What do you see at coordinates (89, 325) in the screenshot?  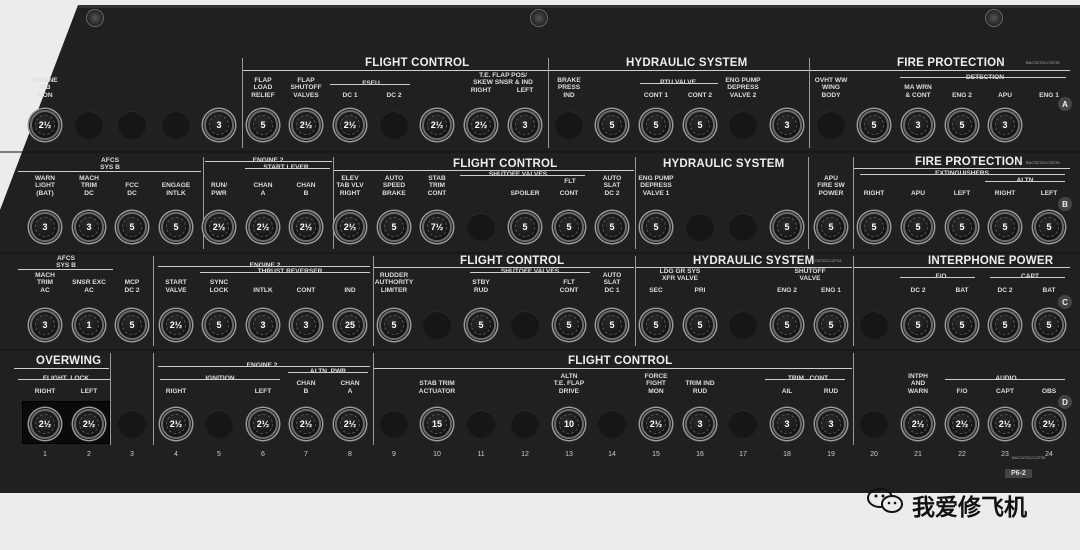 I see `circuit-breaker: 1` at bounding box center [89, 325].